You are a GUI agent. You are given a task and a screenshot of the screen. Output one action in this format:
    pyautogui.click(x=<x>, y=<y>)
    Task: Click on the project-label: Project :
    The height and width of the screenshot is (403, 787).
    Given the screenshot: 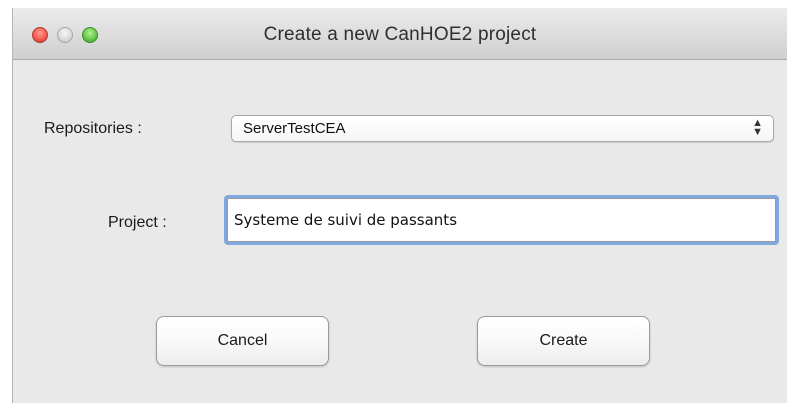 What is the action you would take?
    pyautogui.click(x=137, y=222)
    